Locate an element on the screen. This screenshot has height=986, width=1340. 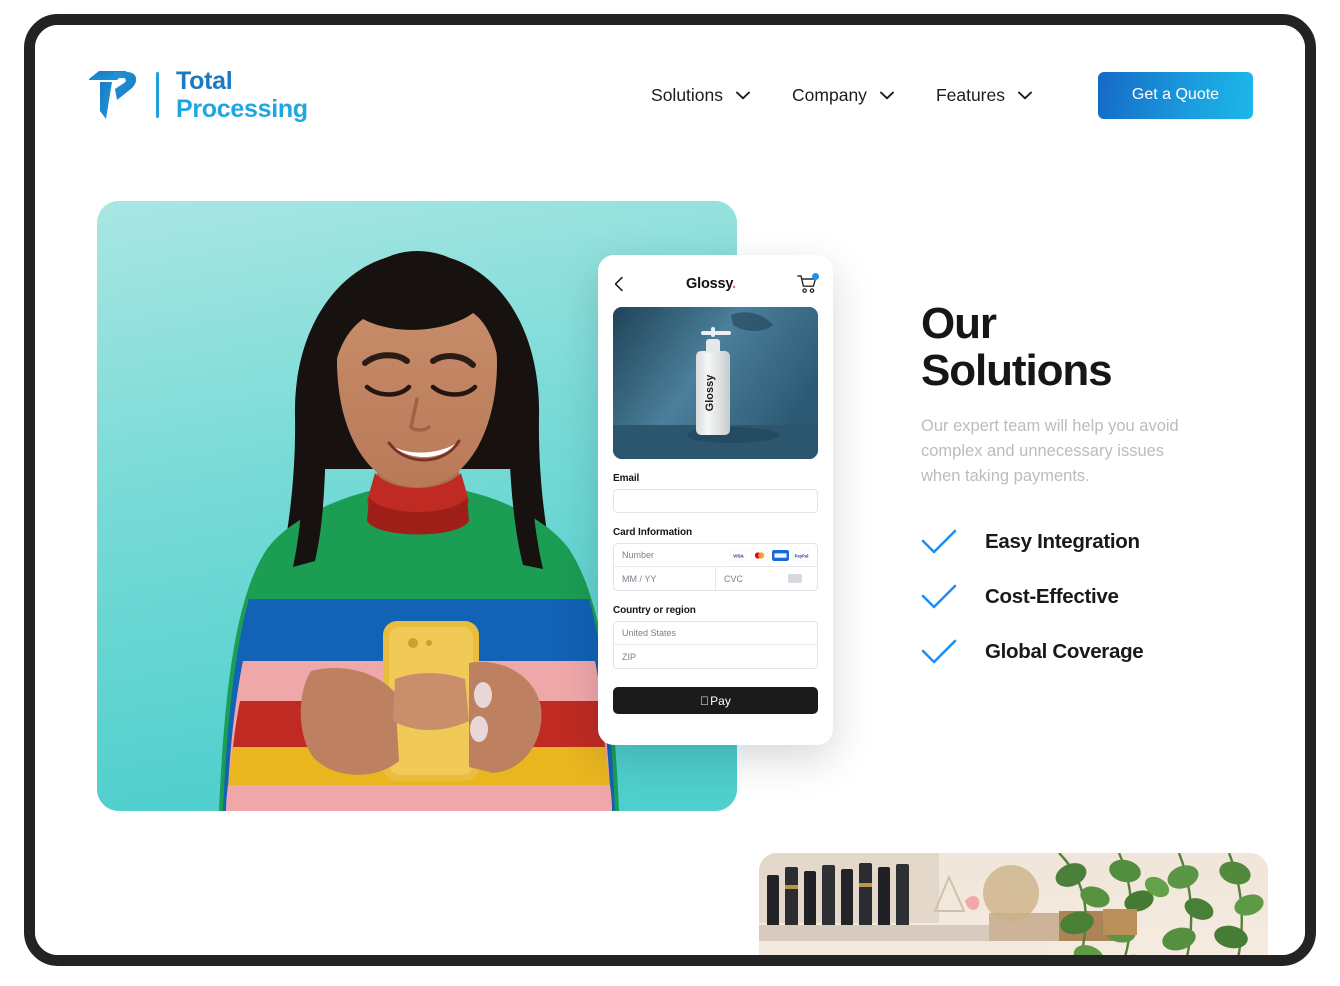
card-information-group: Number VISA PayPal MM / YY CVC is located at coordinates (715, 567).